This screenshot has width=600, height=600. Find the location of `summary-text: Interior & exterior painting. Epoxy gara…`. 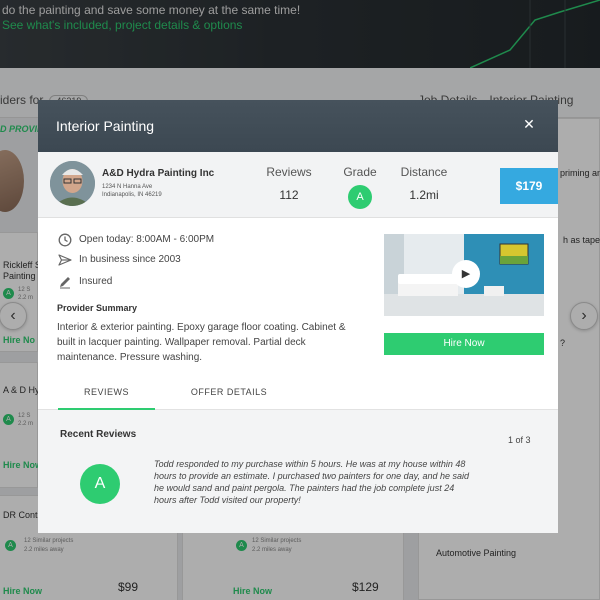

summary-text: Interior & exterior painting. Epoxy gara… is located at coordinates (201, 342).